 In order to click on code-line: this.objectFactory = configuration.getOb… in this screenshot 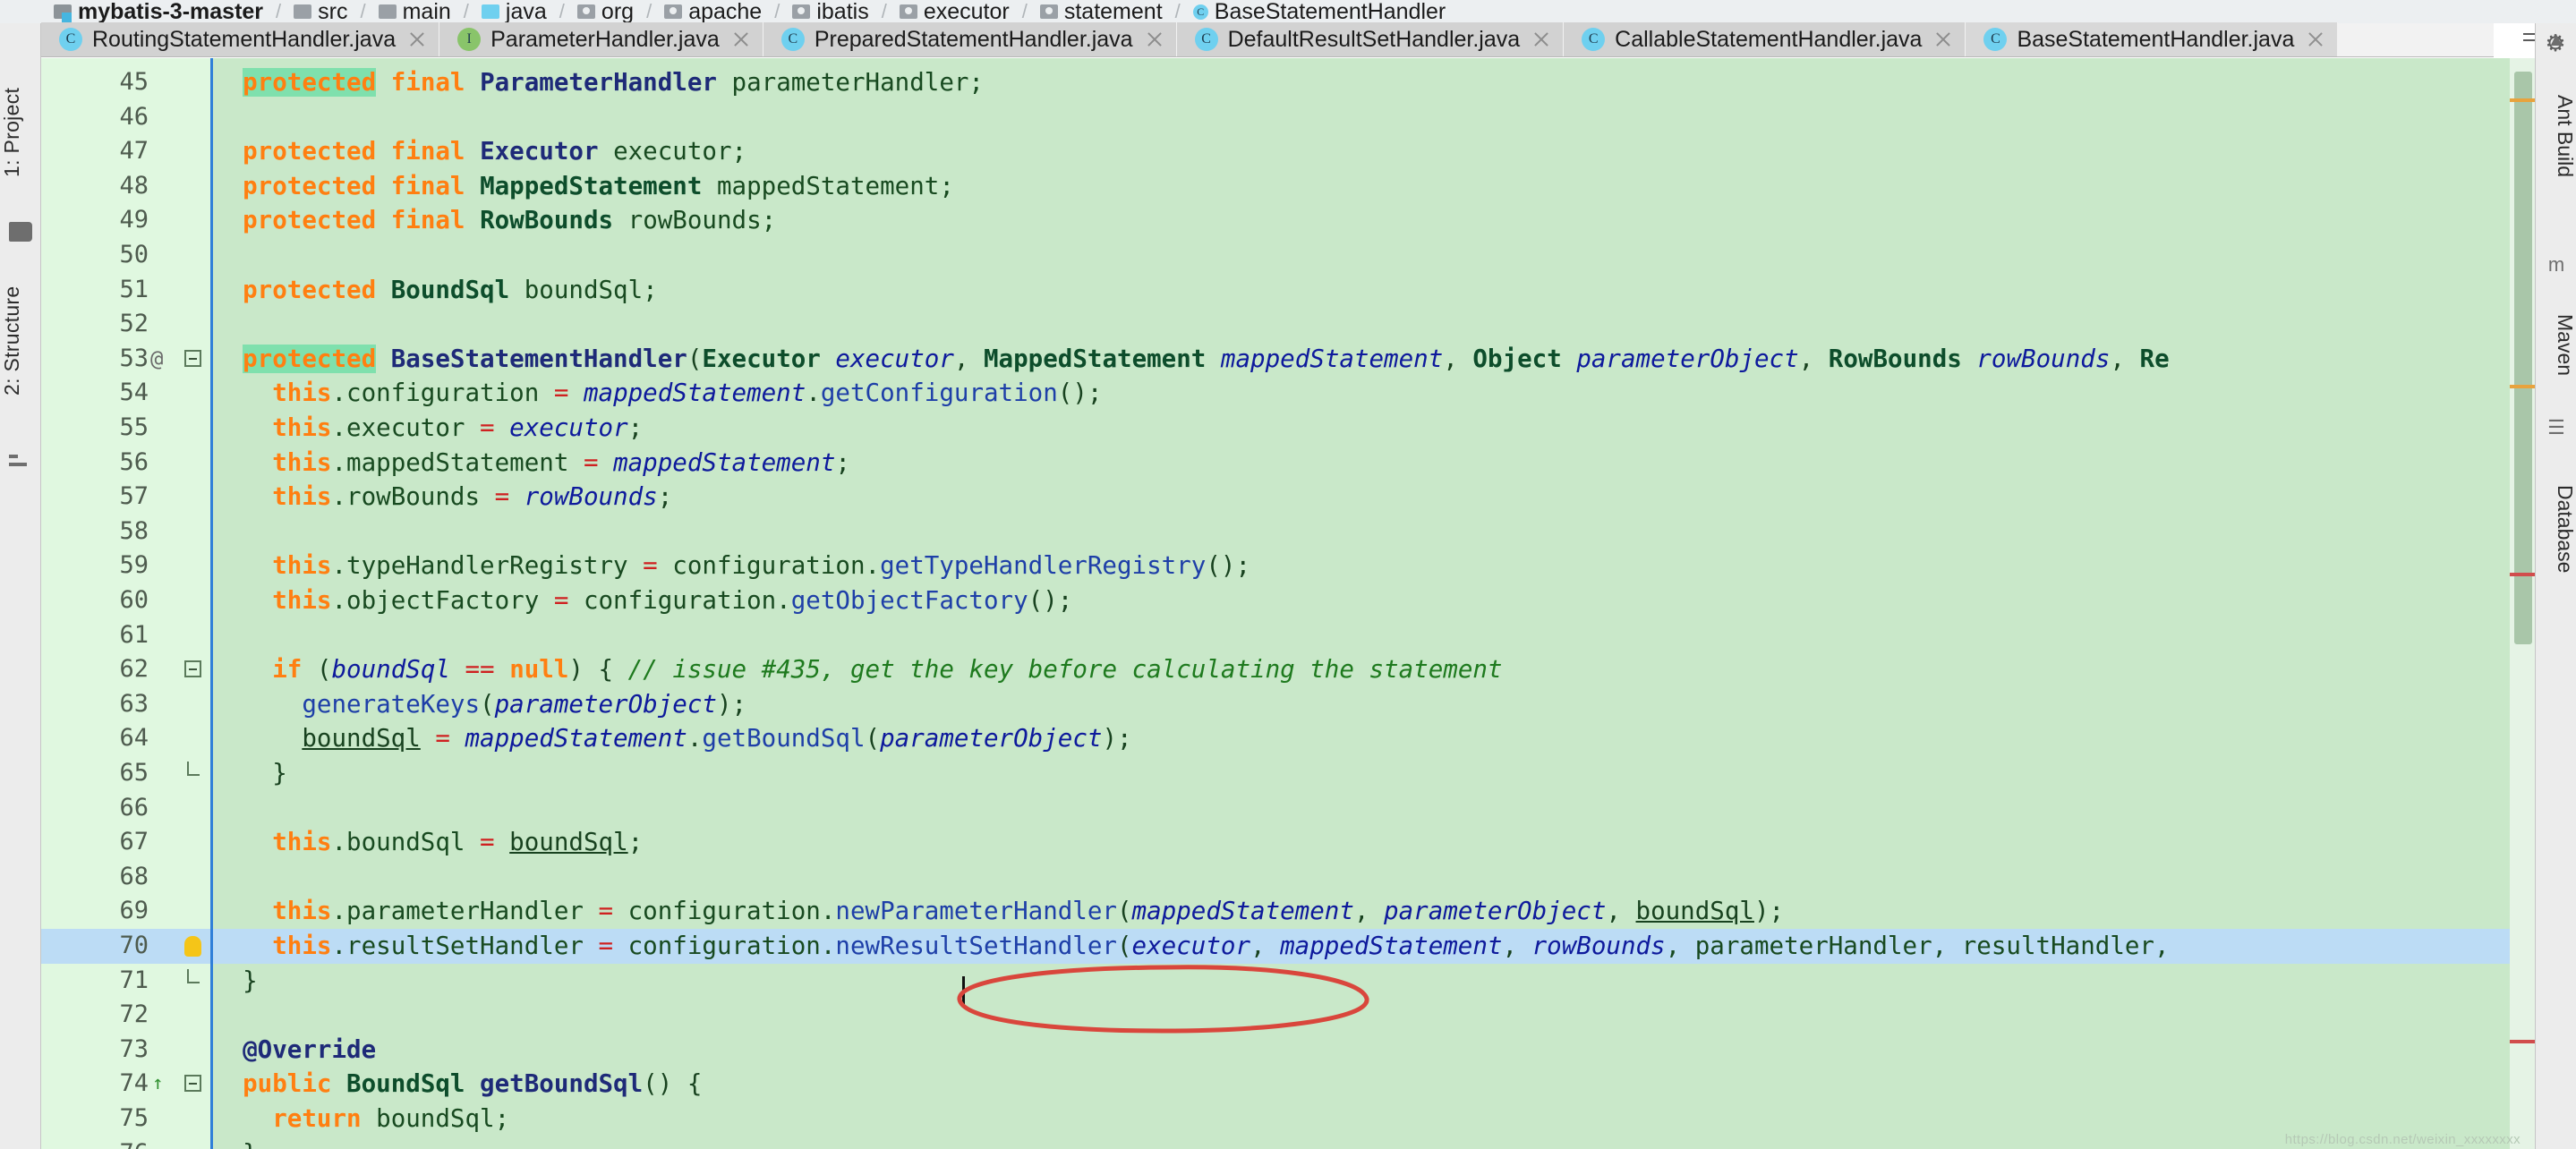, I will do `click(1374, 600)`.